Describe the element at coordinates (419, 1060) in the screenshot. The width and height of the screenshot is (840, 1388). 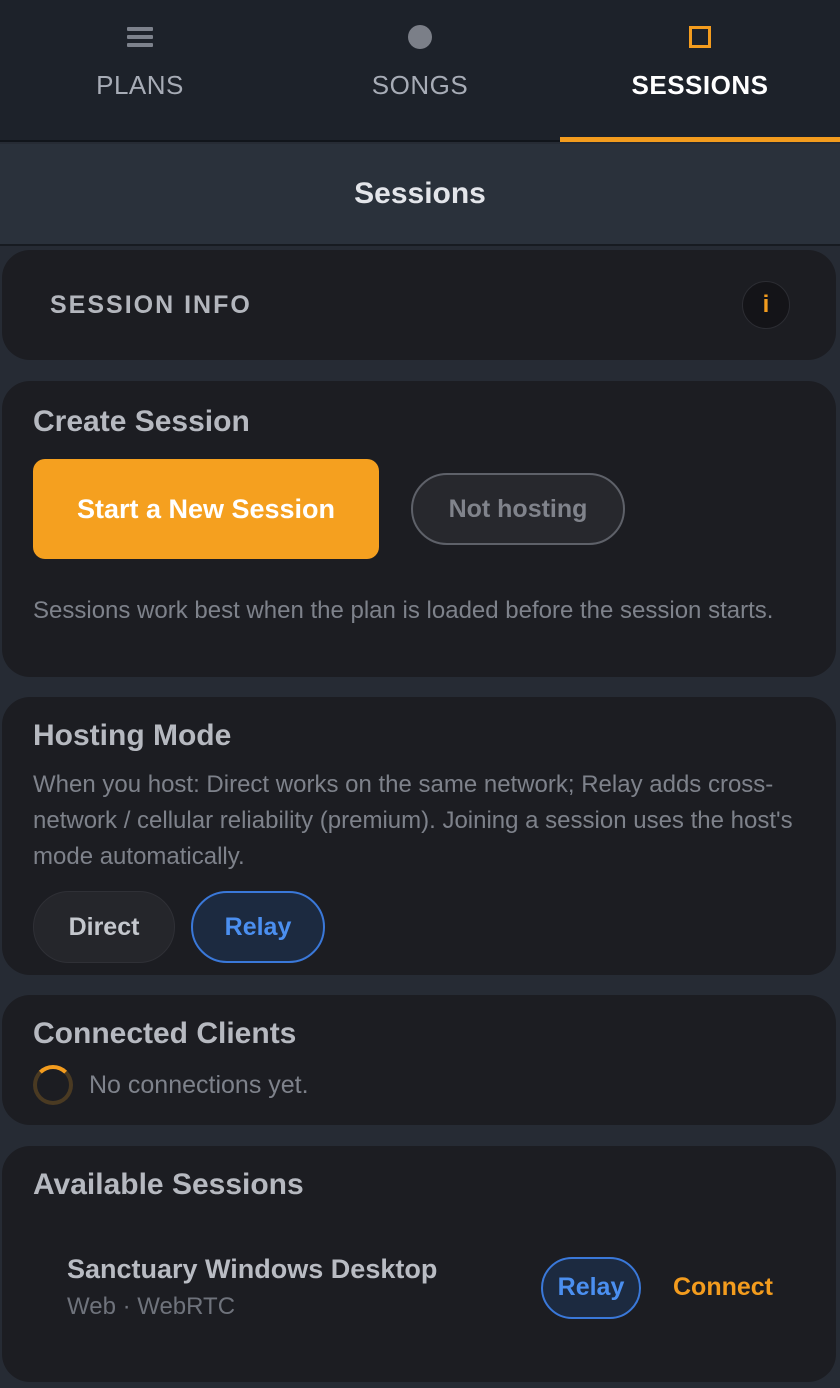
I see `connected-clients-card: Connected Clients No connections yet.` at that location.